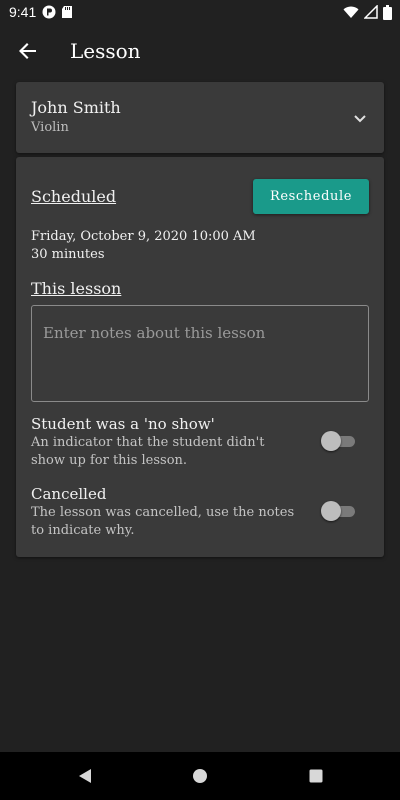 Image resolution: width=400 pixels, height=800 pixels. Describe the element at coordinates (69, 494) in the screenshot. I see `cancelled-title: Cancelled` at that location.